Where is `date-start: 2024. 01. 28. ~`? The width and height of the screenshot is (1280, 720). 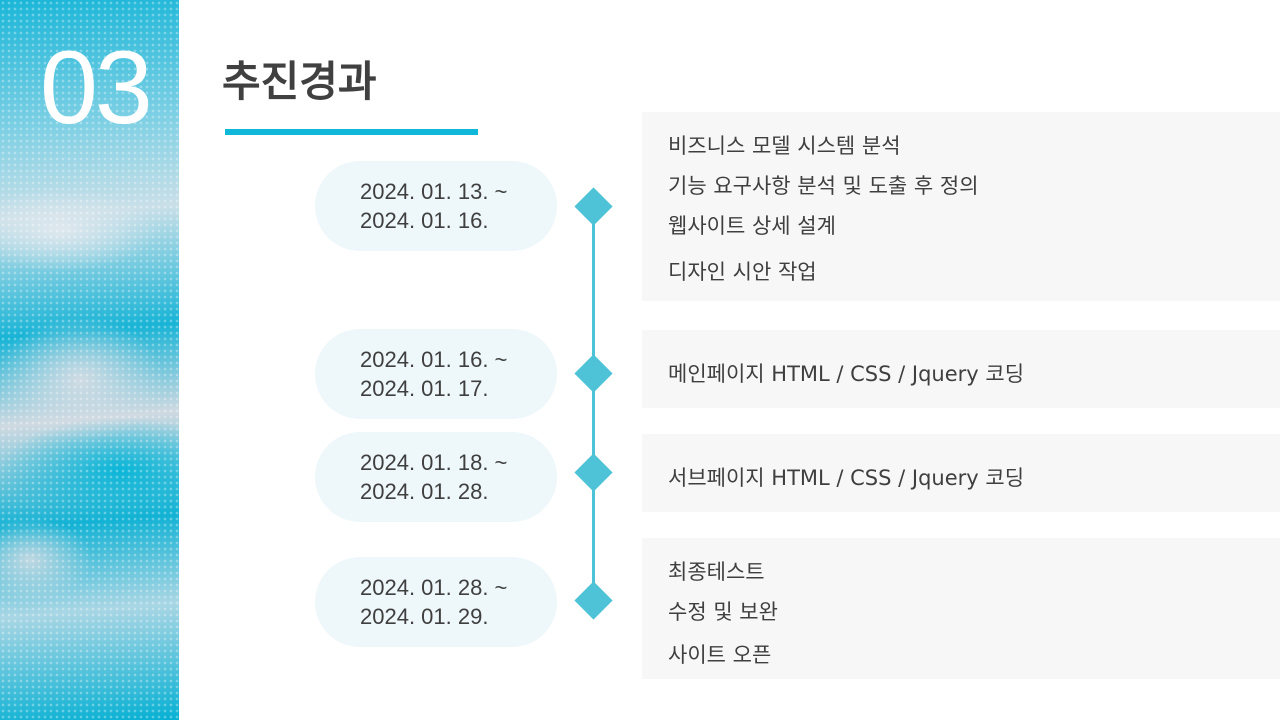
date-start: 2024. 01. 28. ~ is located at coordinates (434, 587).